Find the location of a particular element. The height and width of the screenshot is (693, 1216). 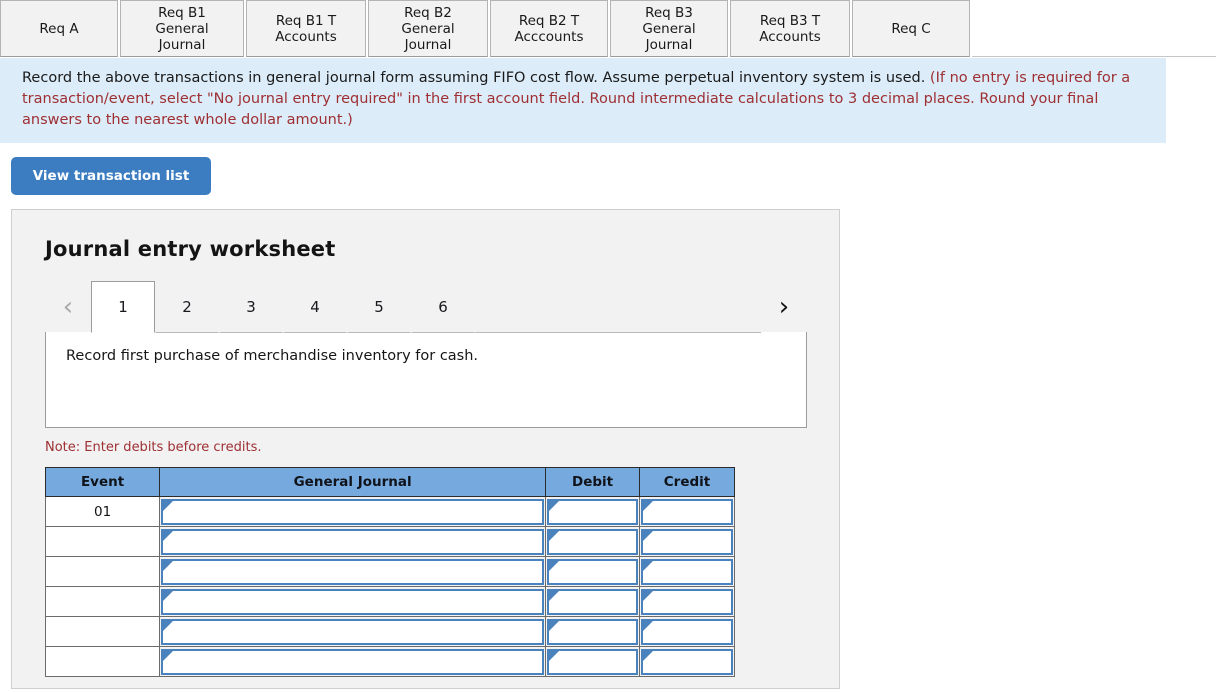

tab-req-a: Req A is located at coordinates (59, 28).